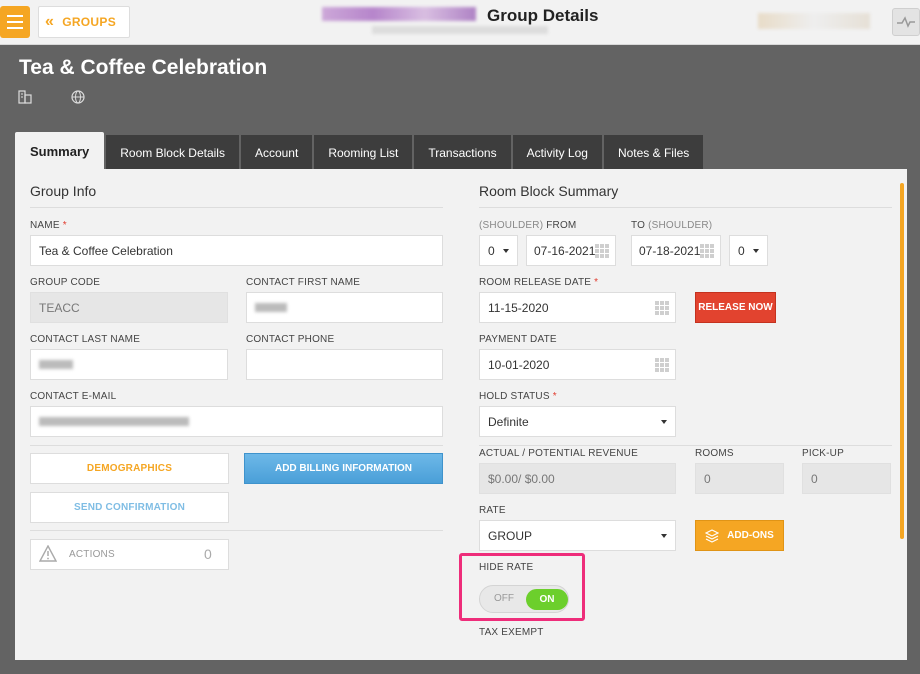 The height and width of the screenshot is (674, 920). What do you see at coordinates (577, 535) in the screenshot?
I see `rate-select: GROUP` at bounding box center [577, 535].